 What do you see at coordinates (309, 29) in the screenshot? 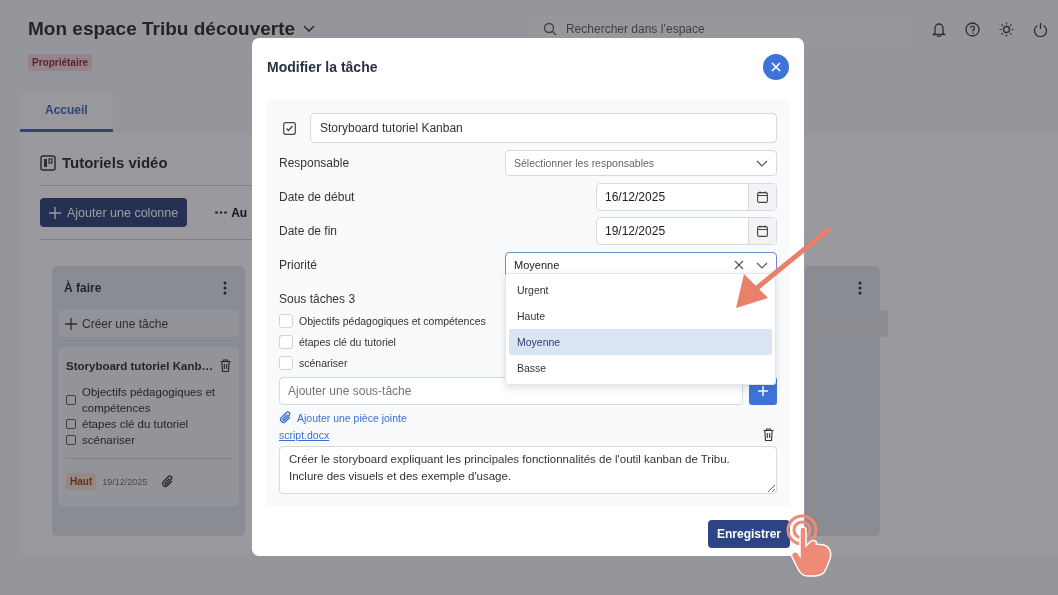
I see `caret-icon` at bounding box center [309, 29].